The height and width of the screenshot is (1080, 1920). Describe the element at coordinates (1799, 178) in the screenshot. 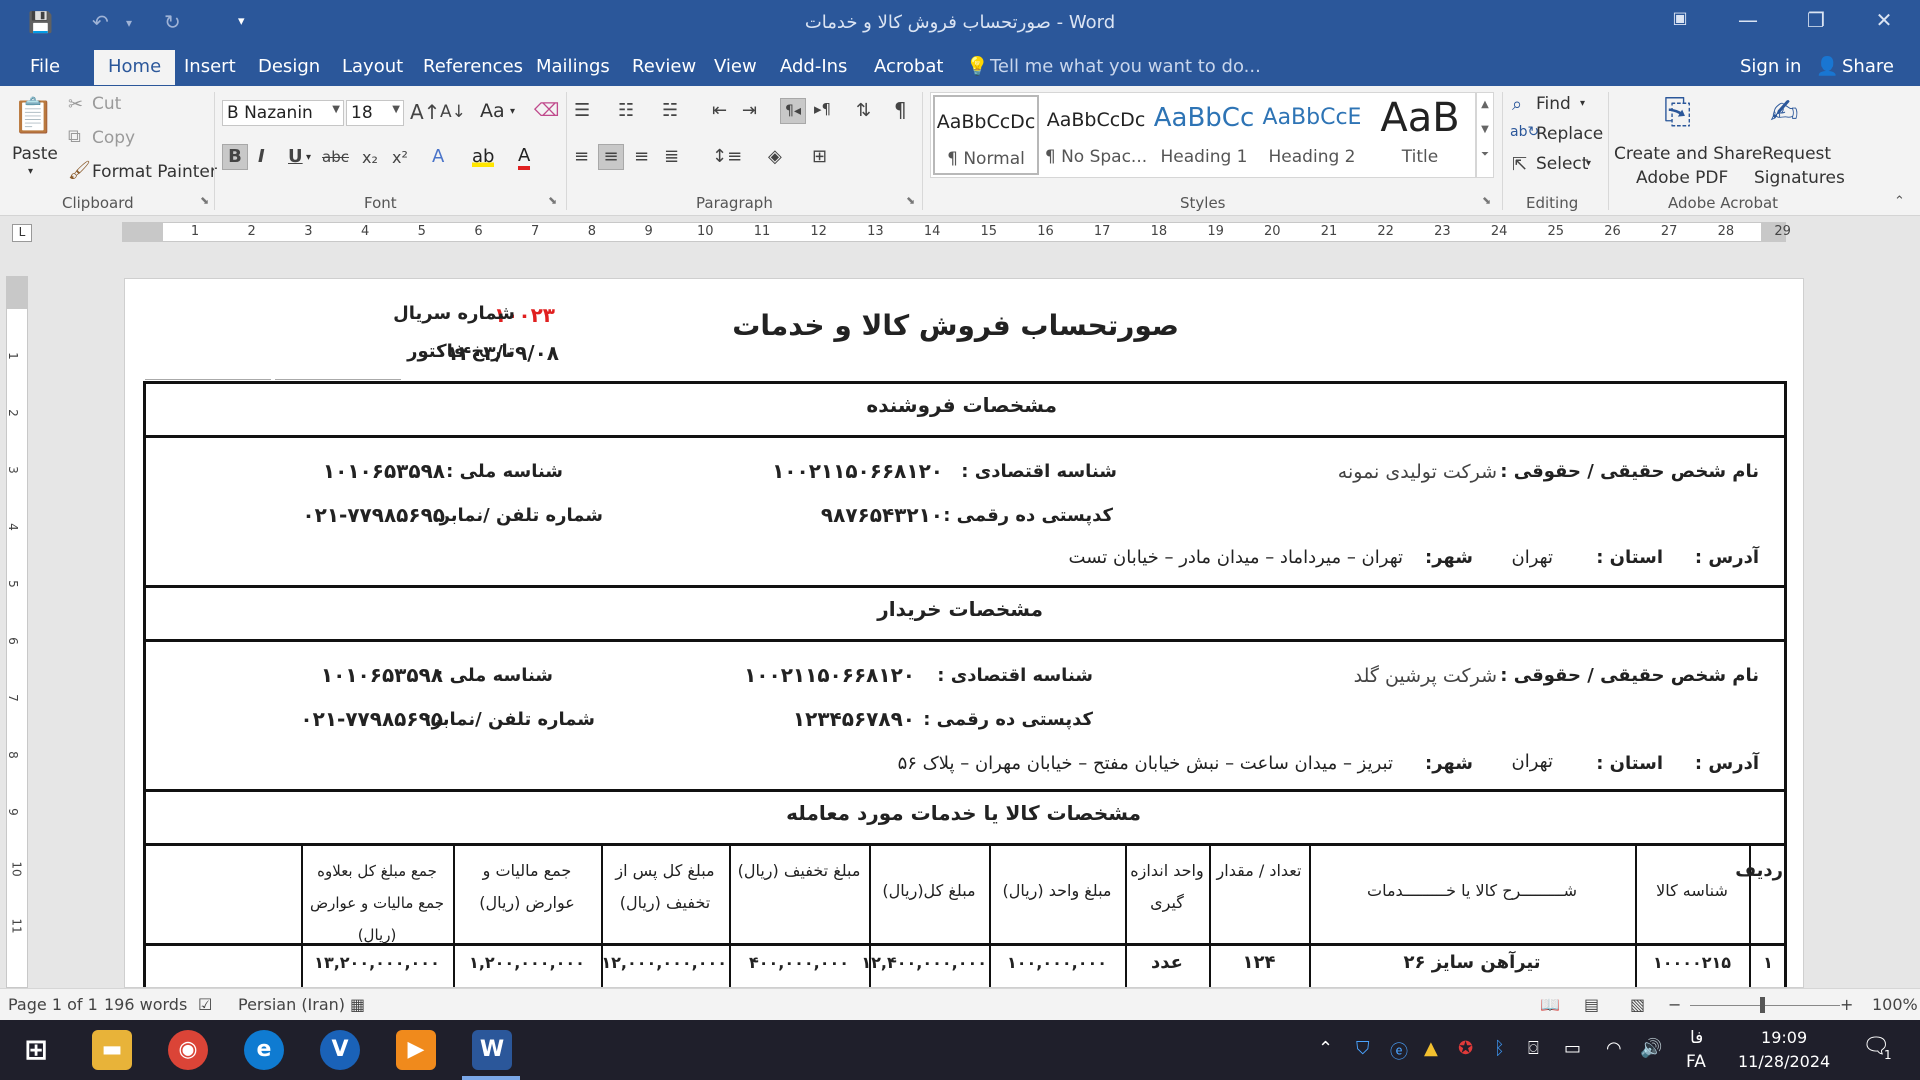

I see `request-signatures-line2: Signatures` at that location.